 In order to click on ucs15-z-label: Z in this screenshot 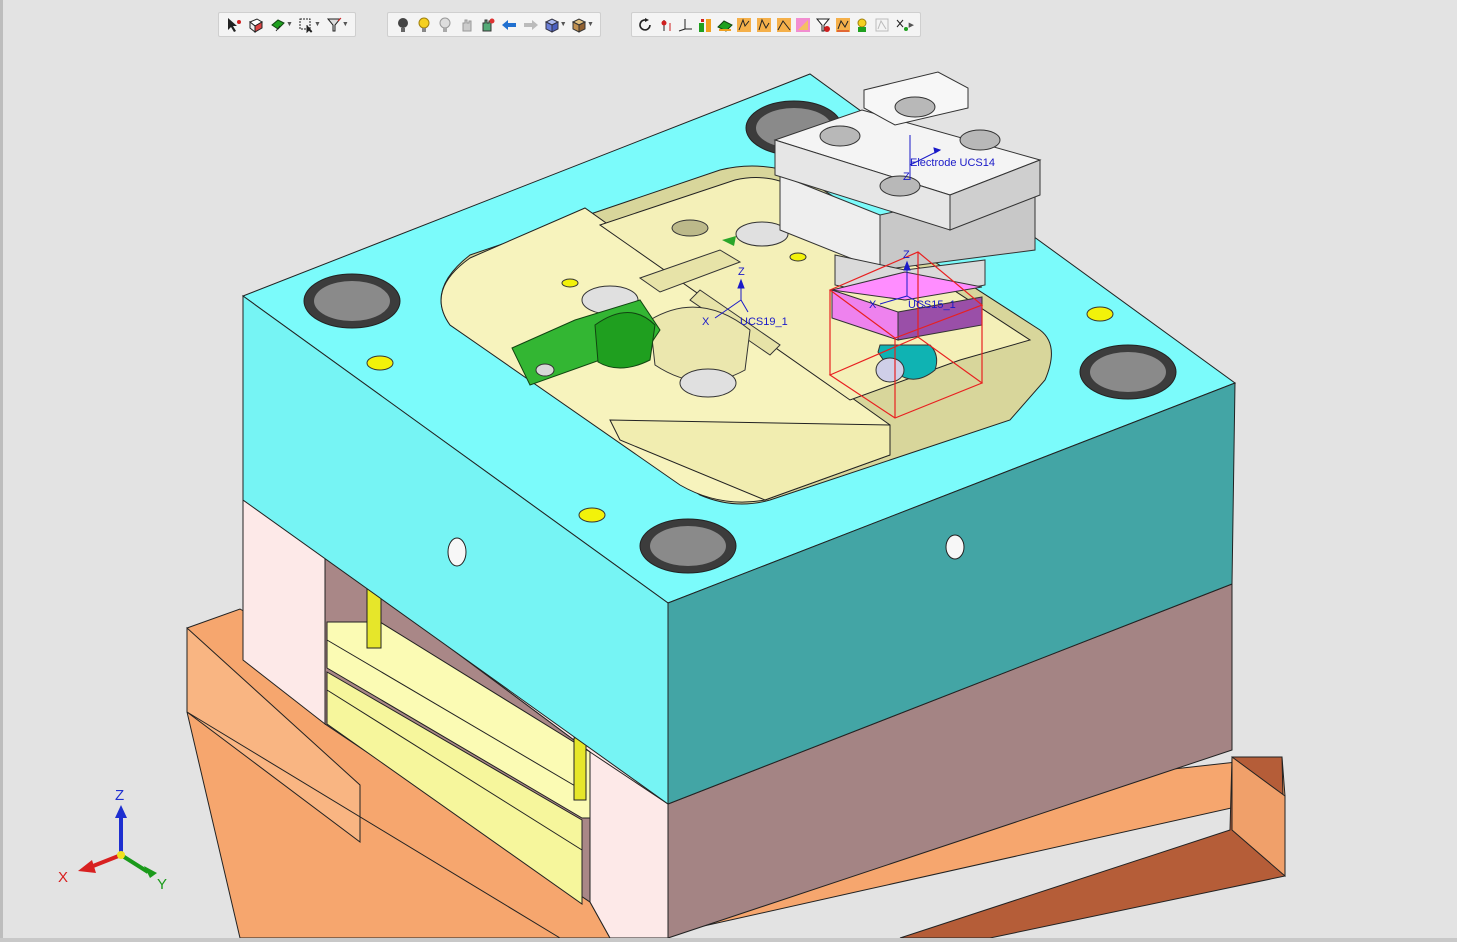, I will do `click(906, 255)`.